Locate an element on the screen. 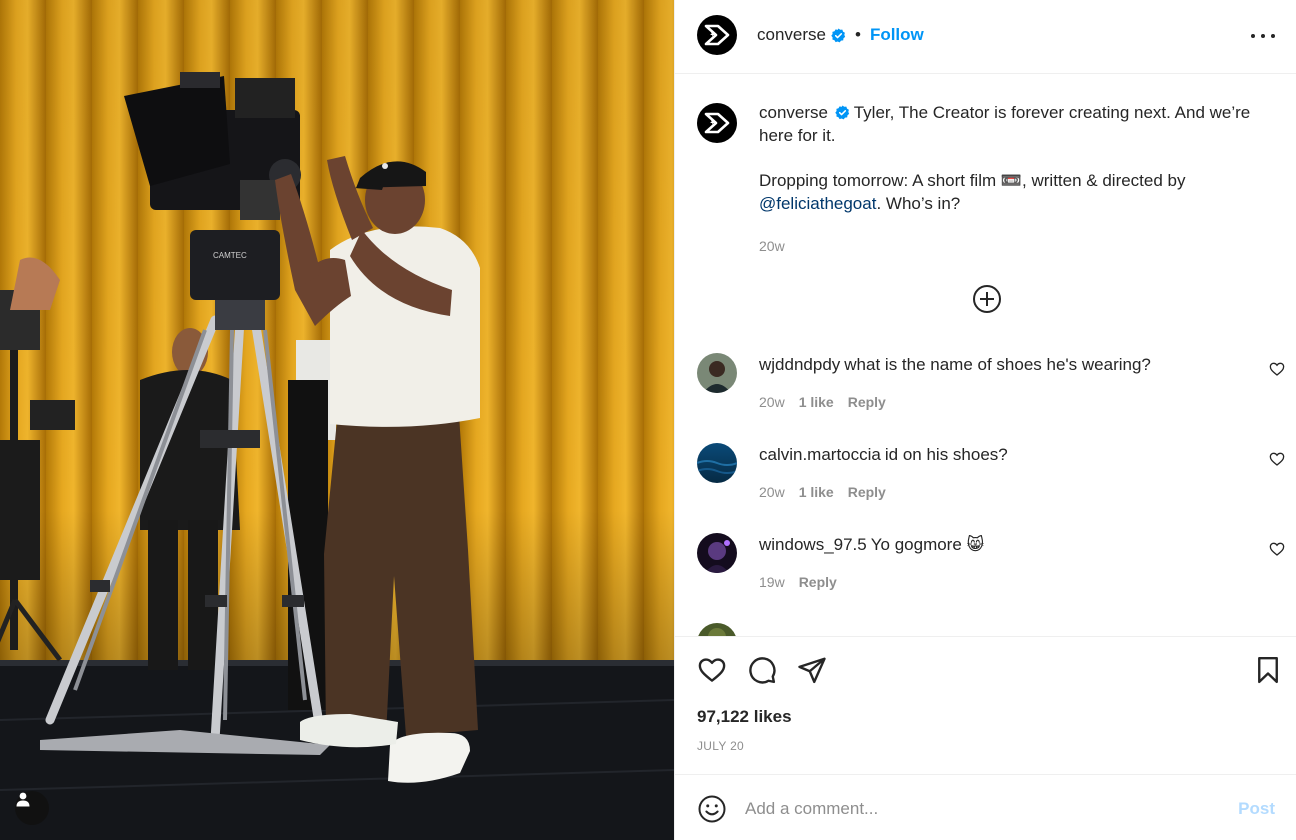 This screenshot has width=1296, height=840. comment-text: calvin.martoccia id on his shoes? is located at coordinates (999, 454).